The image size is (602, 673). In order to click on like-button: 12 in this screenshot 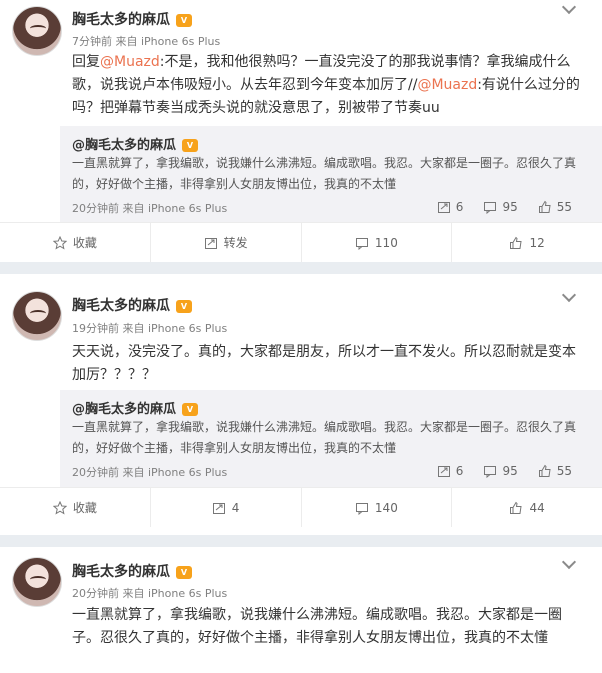, I will do `click(527, 242)`.